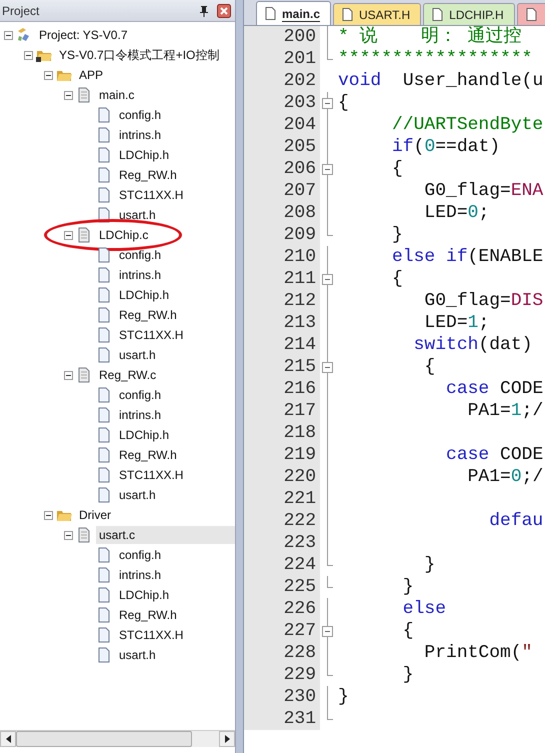 The height and width of the screenshot is (753, 545). What do you see at coordinates (282, 521) in the screenshot?
I see `line-number: 222` at bounding box center [282, 521].